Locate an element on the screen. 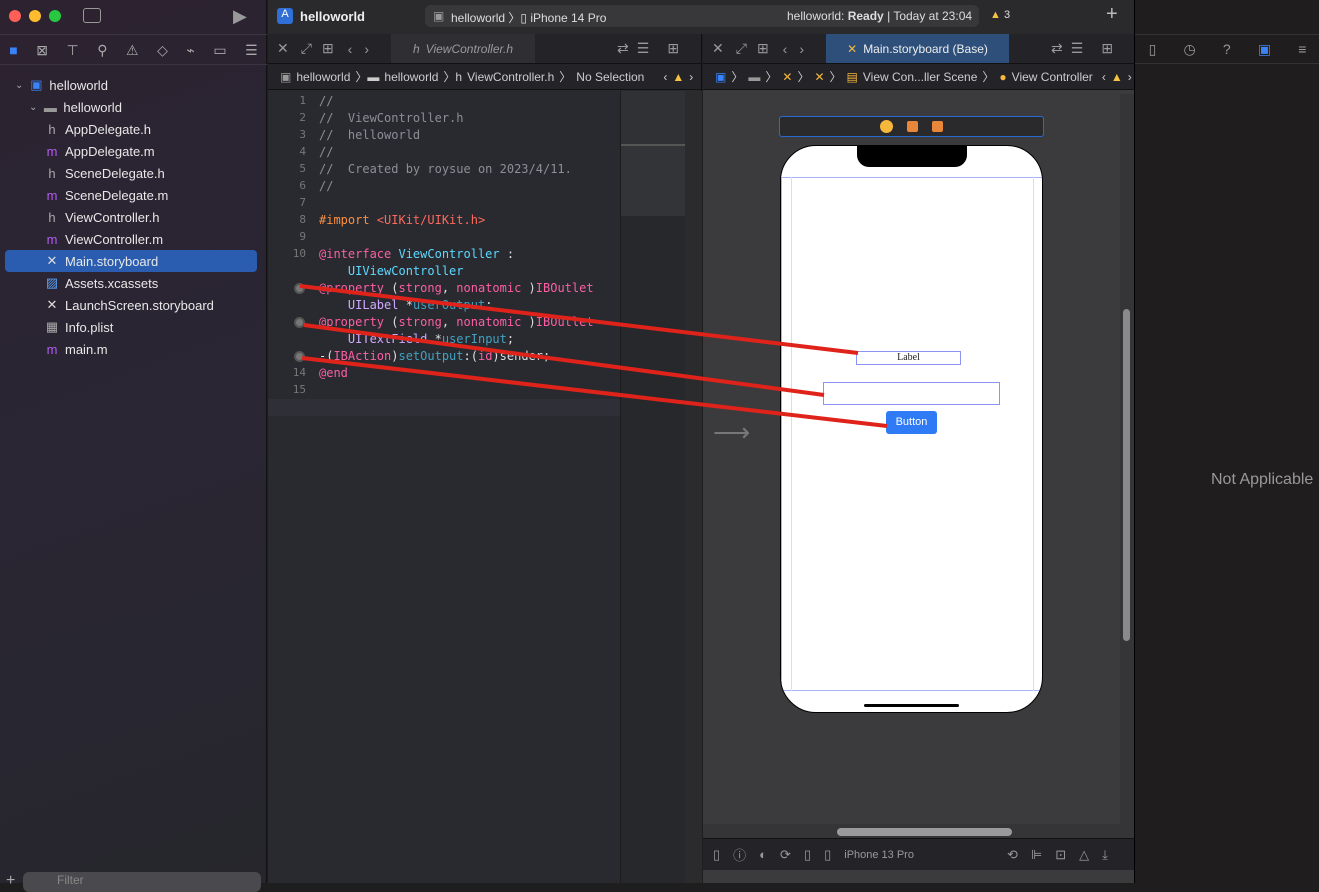  navigator-item: ▦ Info.plist is located at coordinates (131, 327).